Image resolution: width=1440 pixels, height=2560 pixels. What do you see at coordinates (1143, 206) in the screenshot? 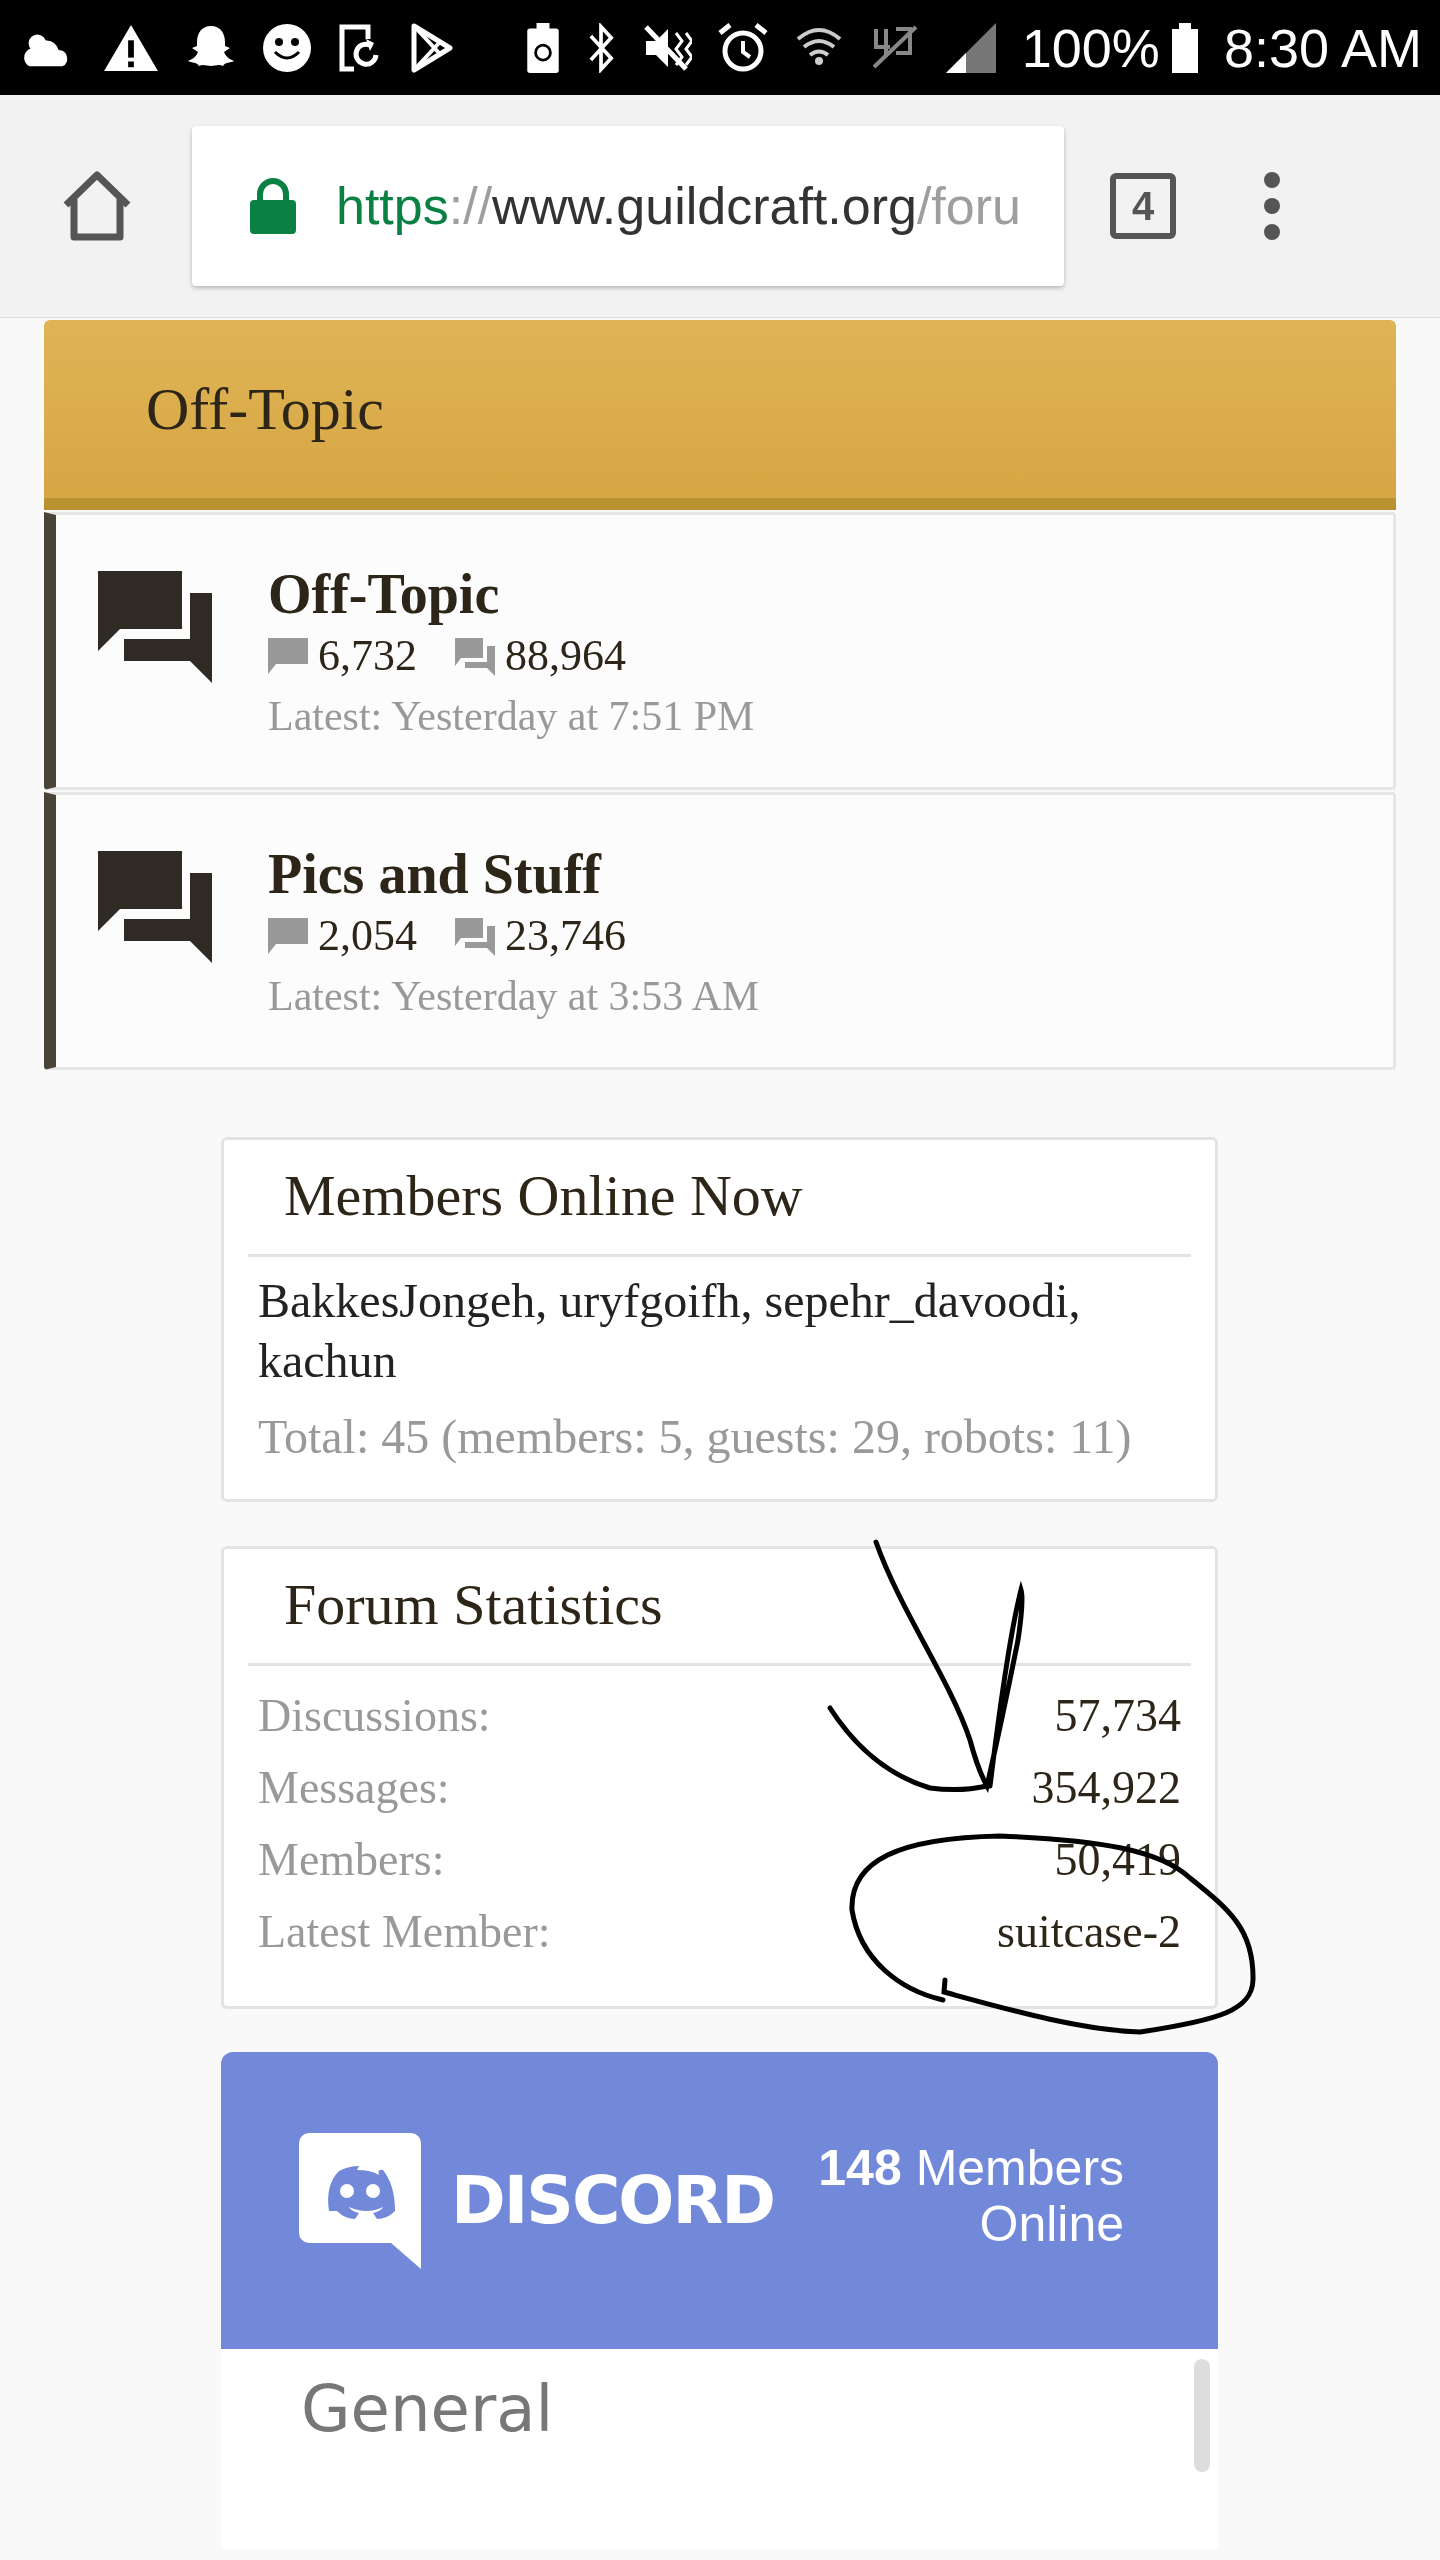
I see `tab-count-button: 4` at bounding box center [1143, 206].